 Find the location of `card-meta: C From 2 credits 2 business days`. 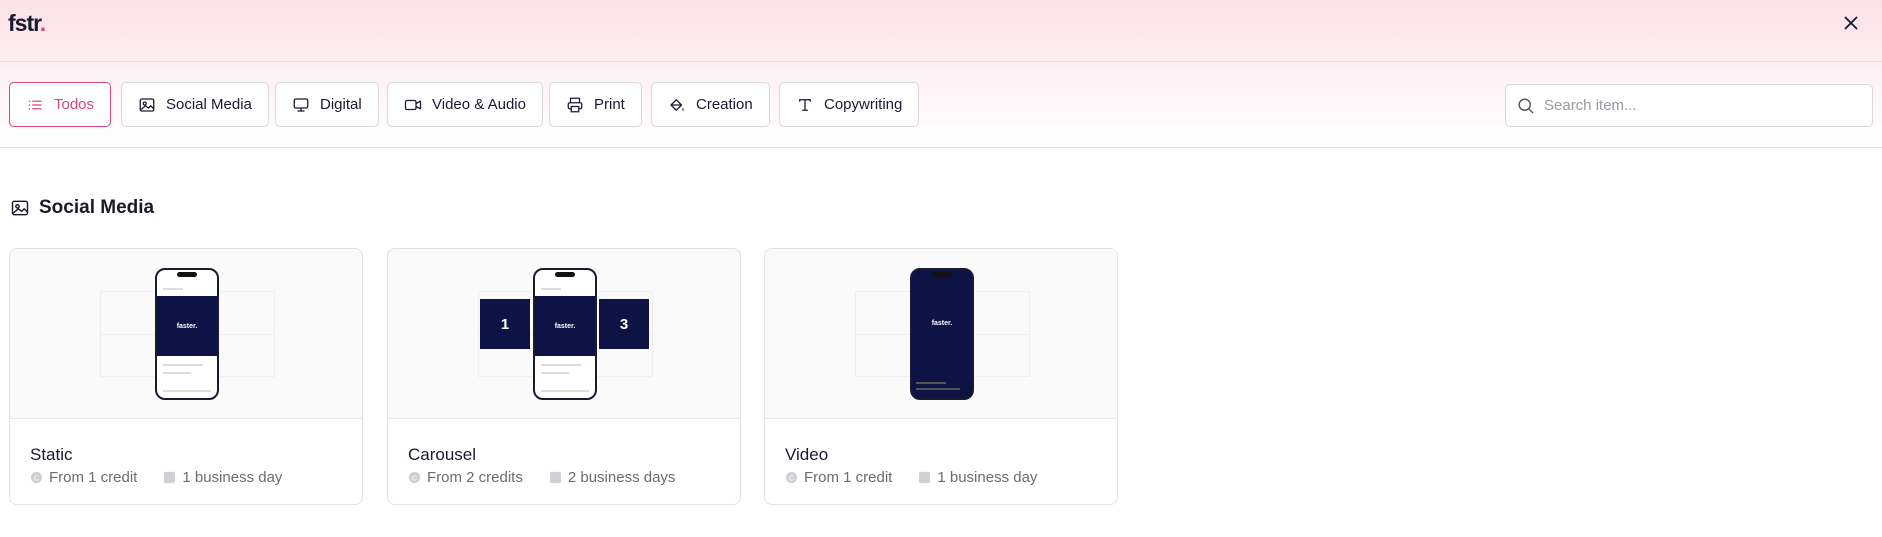

card-meta: C From 2 credits 2 business days is located at coordinates (541, 477).